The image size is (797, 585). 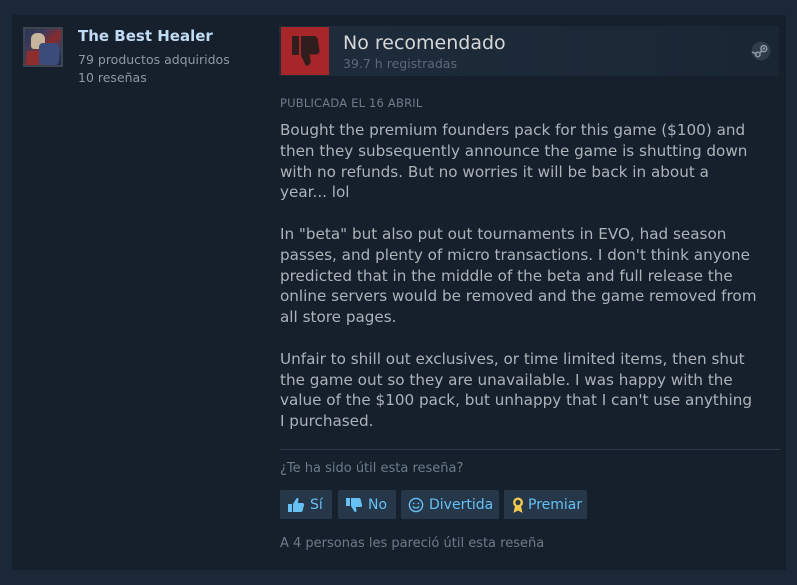 I want to click on avatar, so click(x=43, y=47).